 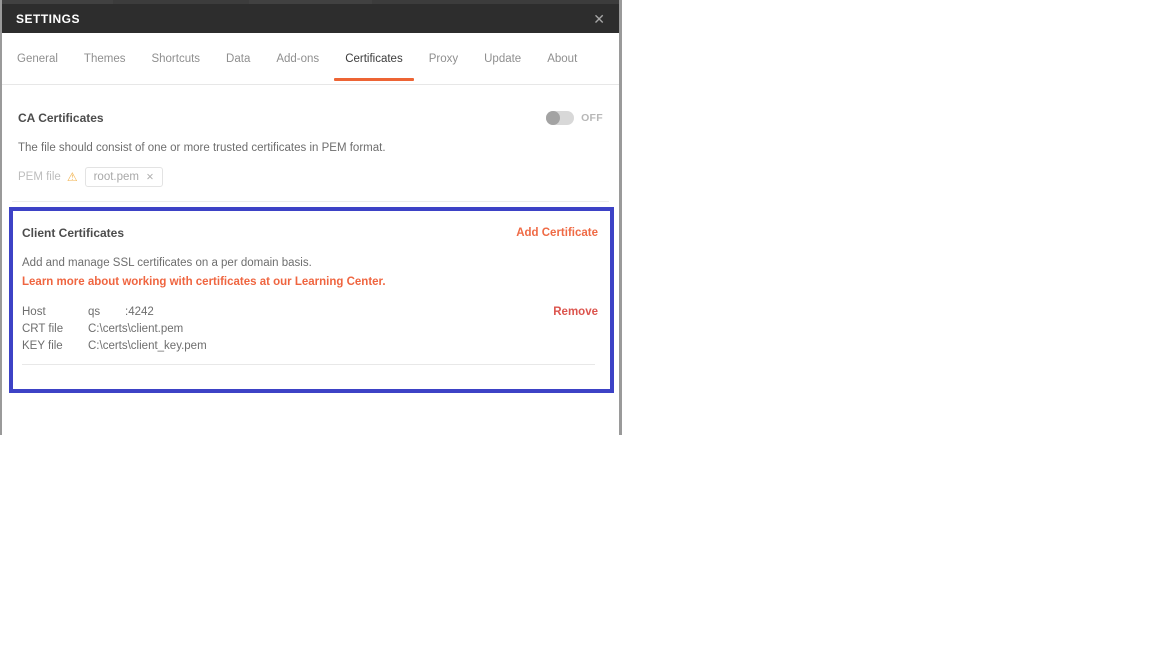 I want to click on host-name: qs, so click(x=94, y=312).